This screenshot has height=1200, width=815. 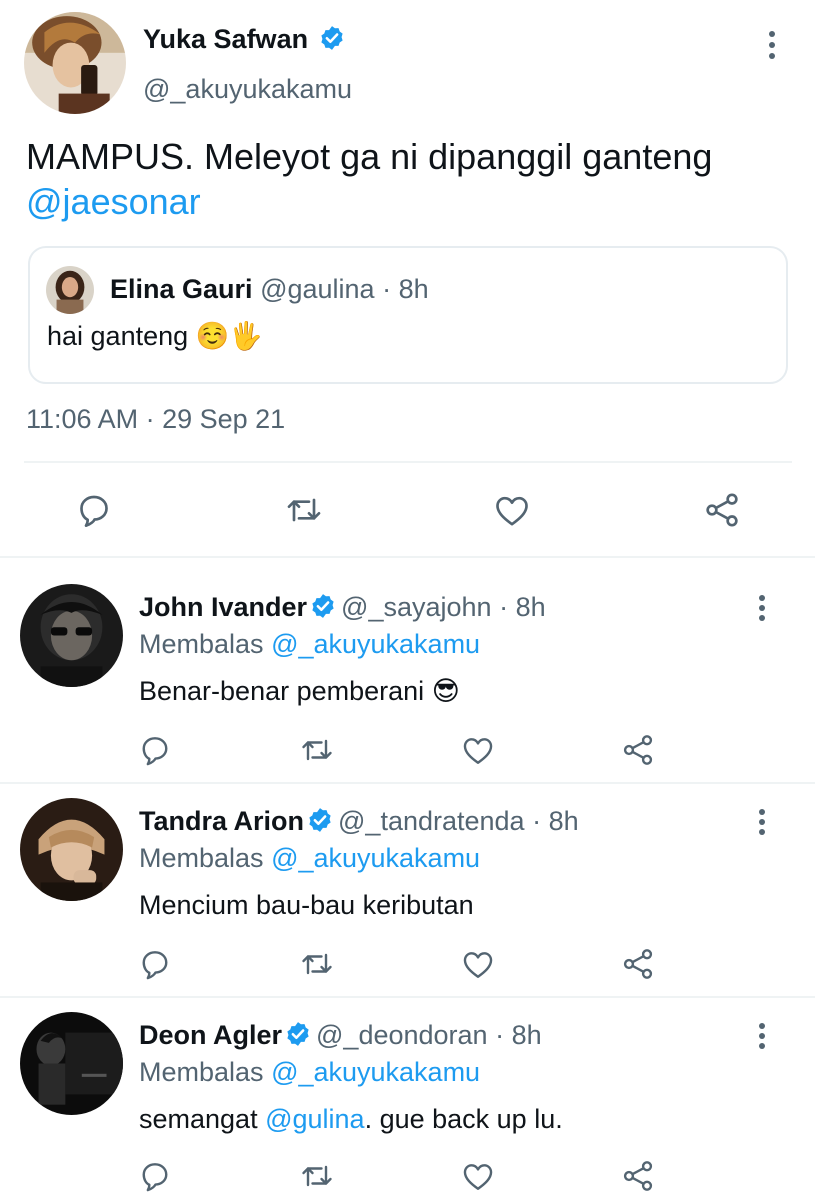 What do you see at coordinates (210, 1035) in the screenshot?
I see `reply-author-name: Deon Agler` at bounding box center [210, 1035].